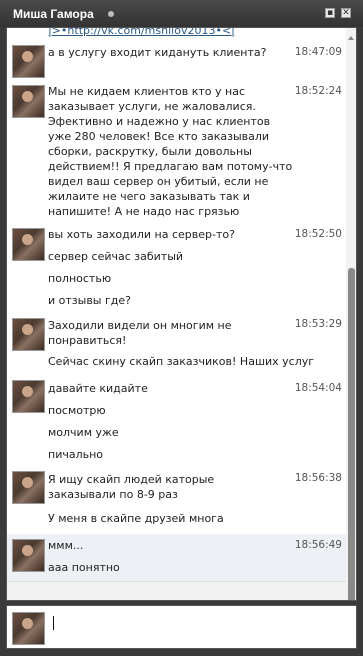 This screenshot has height=656, width=363. I want to click on online-status-icon, so click(111, 14).